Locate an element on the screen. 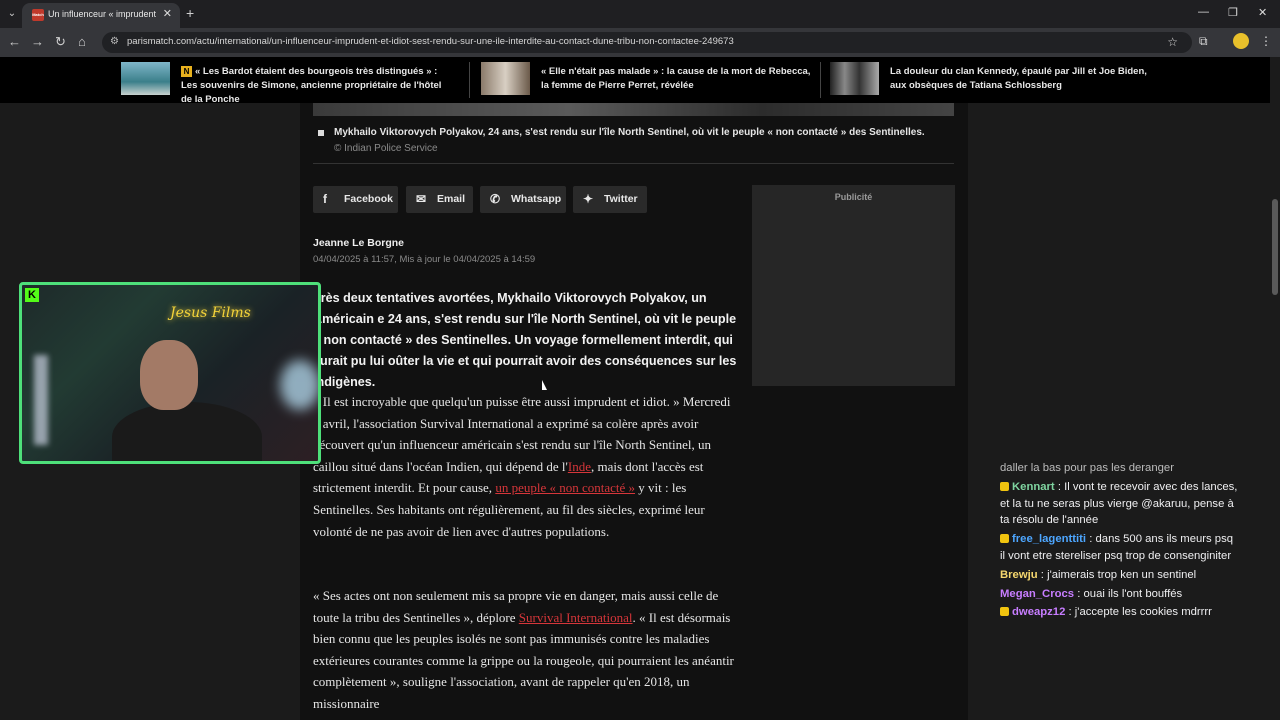 The image size is (1280, 720). chat-message: Brewju : j'aimerais trop ken un sentinel is located at coordinates (1098, 574).